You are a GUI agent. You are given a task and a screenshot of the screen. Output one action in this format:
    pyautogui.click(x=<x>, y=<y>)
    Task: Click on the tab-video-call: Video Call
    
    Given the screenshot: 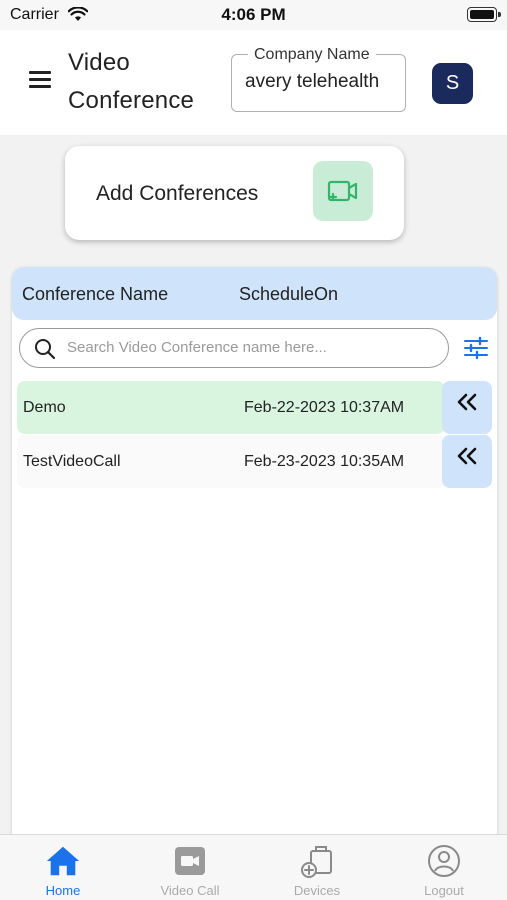 What is the action you would take?
    pyautogui.click(x=190, y=867)
    